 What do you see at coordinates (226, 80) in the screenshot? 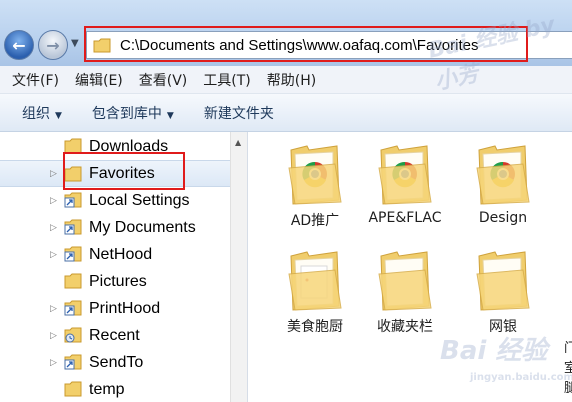
I see `menu-tools: 工具(T)` at bounding box center [226, 80].